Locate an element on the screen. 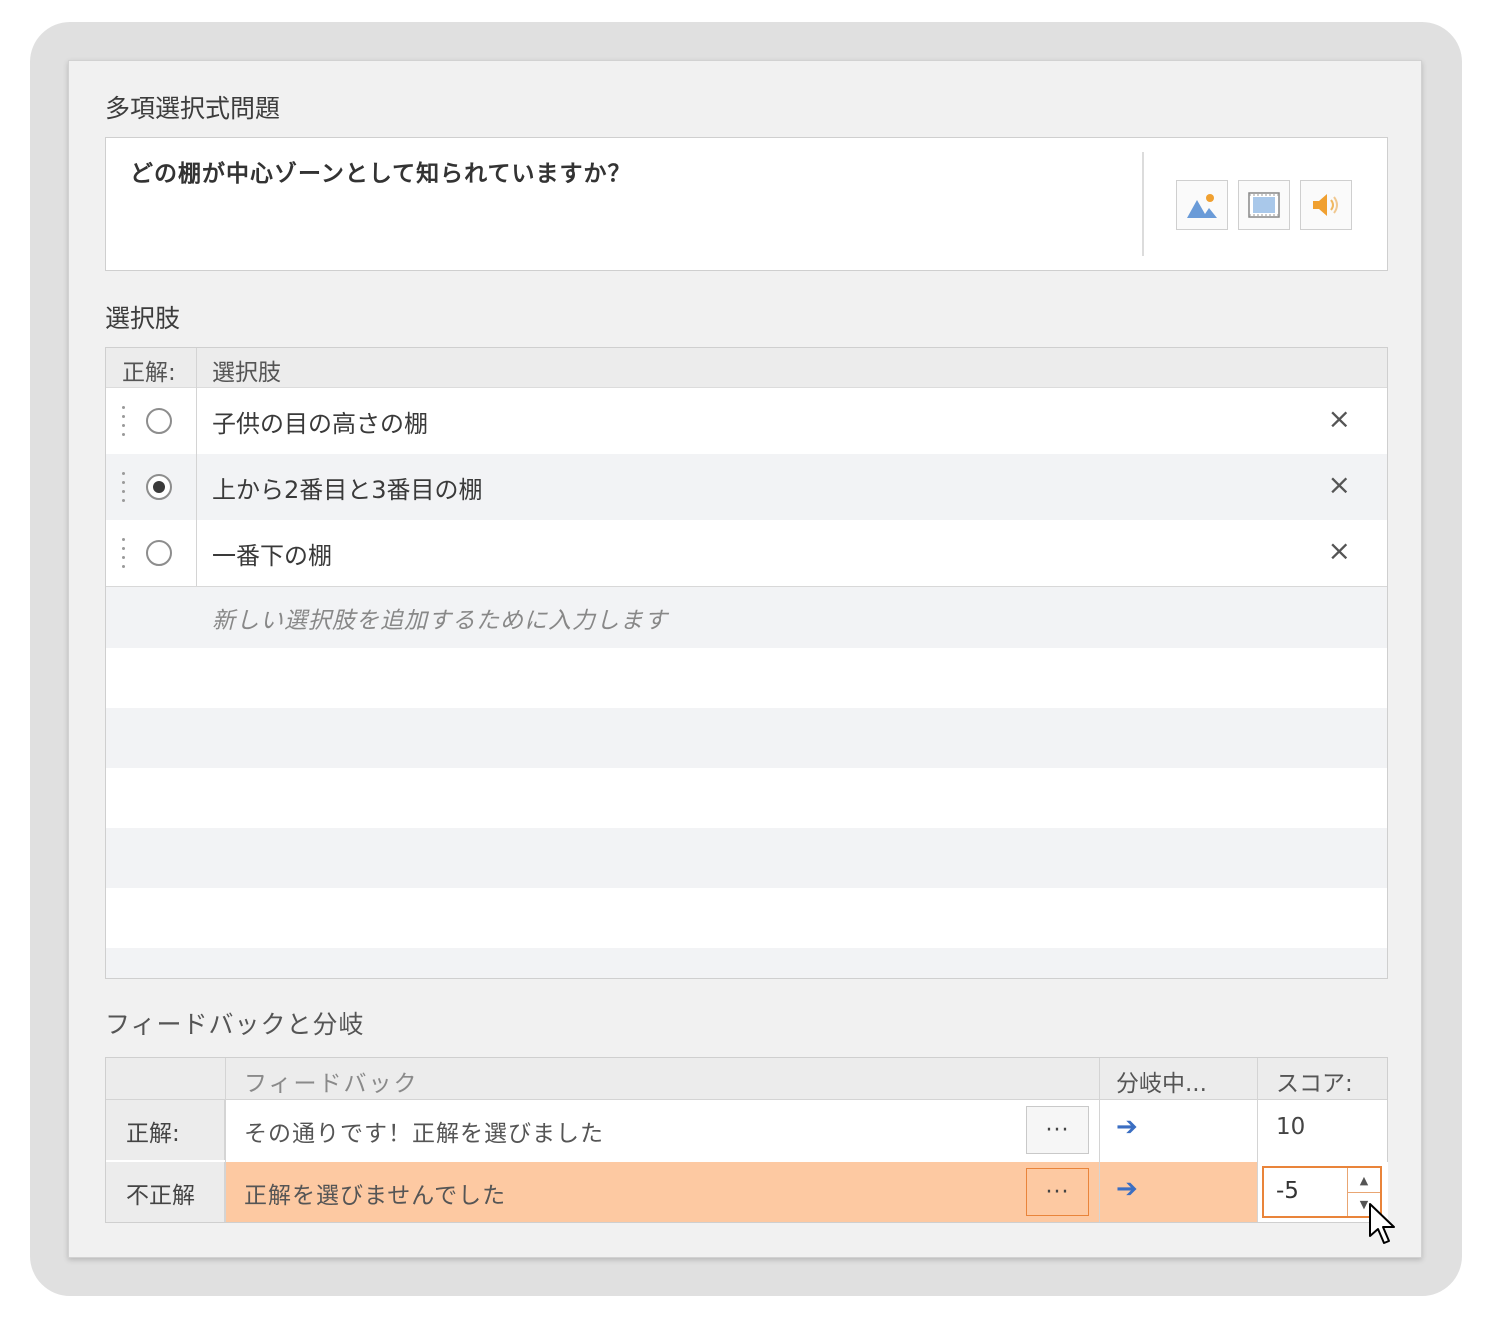 This screenshot has height=1334, width=1492. column-header-feedback: フィードバック is located at coordinates (331, 1084).